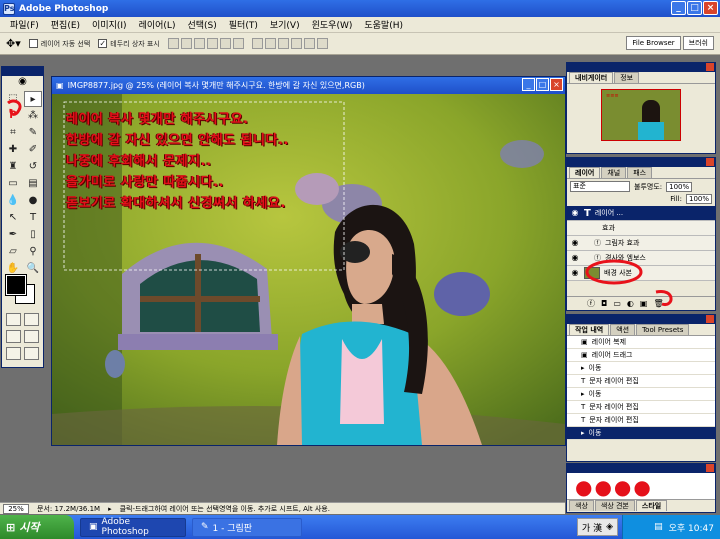  Describe the element at coordinates (589, 329) in the screenshot. I see `tab-history: 작업 내역` at that location.